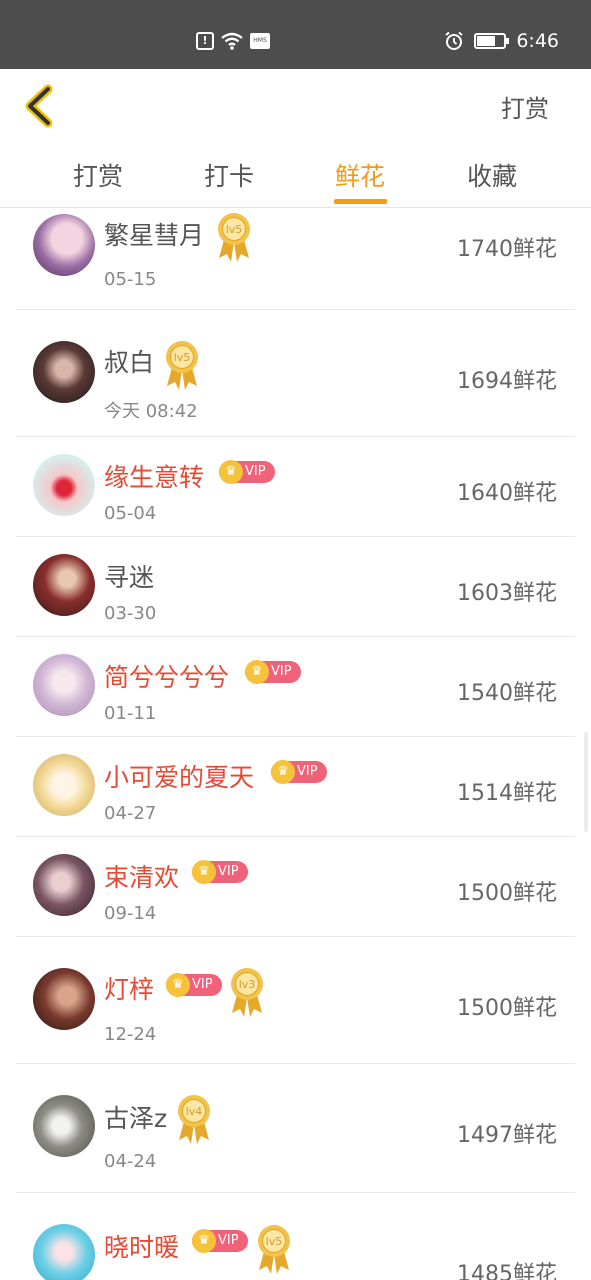  What do you see at coordinates (229, 175) in the screenshot?
I see `tab-checkin: 打卡` at bounding box center [229, 175].